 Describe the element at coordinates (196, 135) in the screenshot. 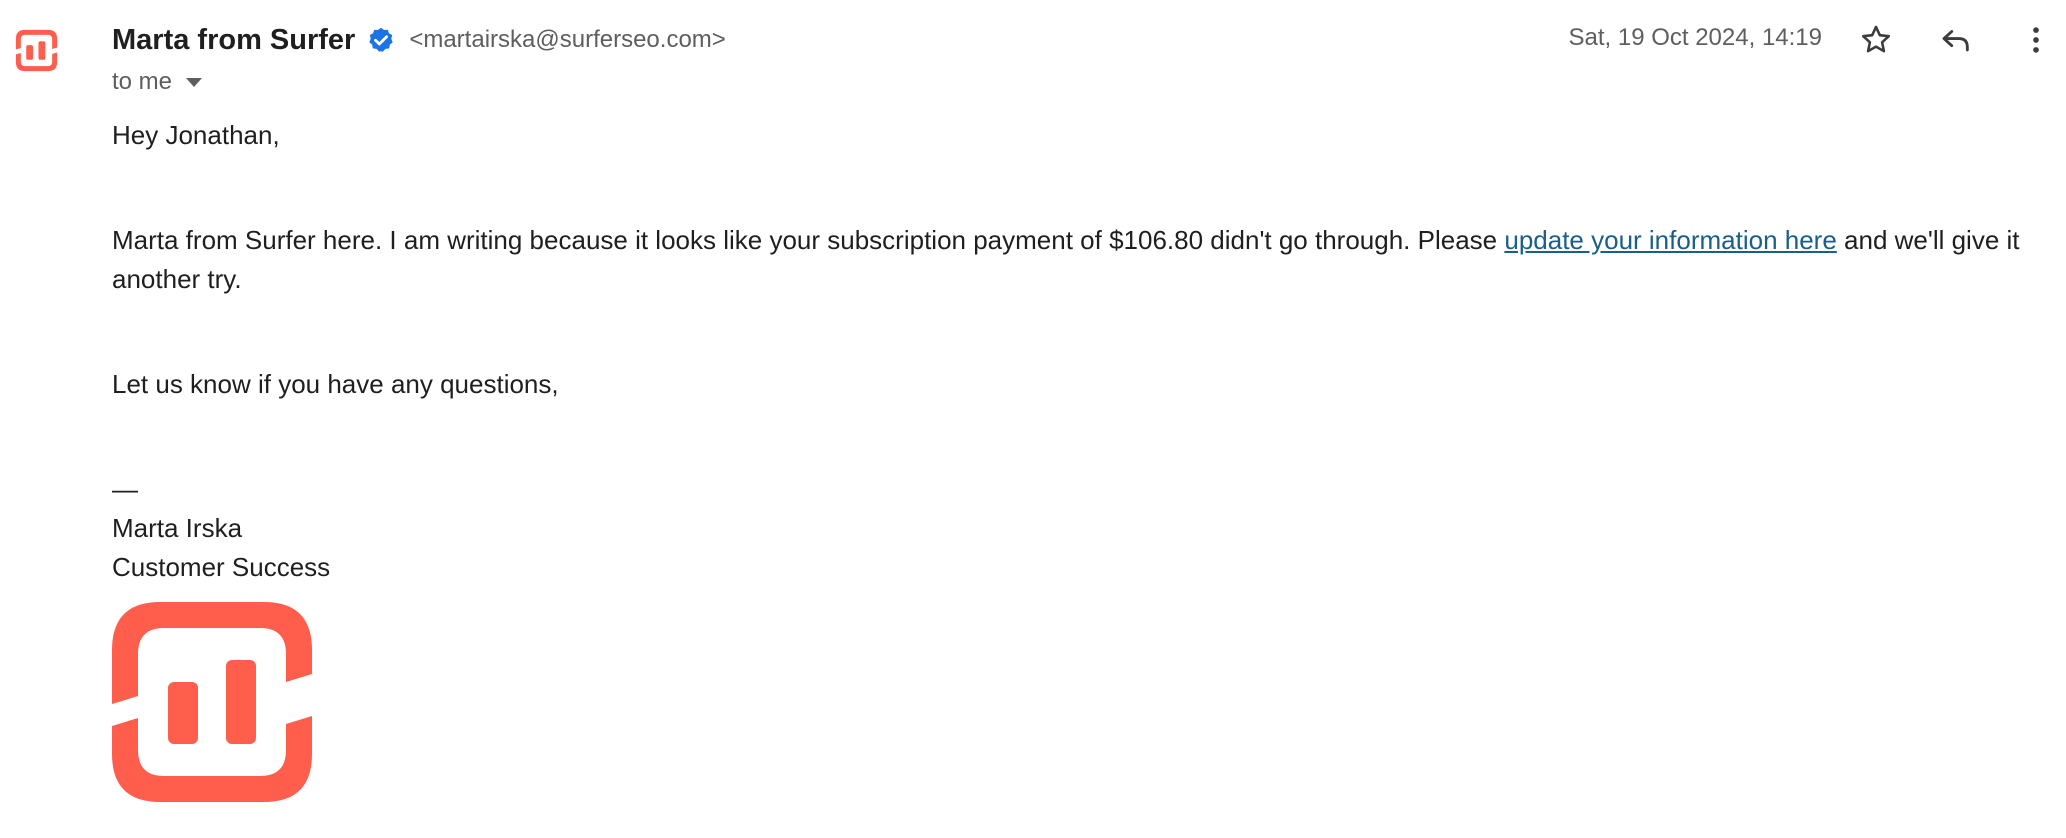

I see `greeting: Hey Jonathan,` at that location.